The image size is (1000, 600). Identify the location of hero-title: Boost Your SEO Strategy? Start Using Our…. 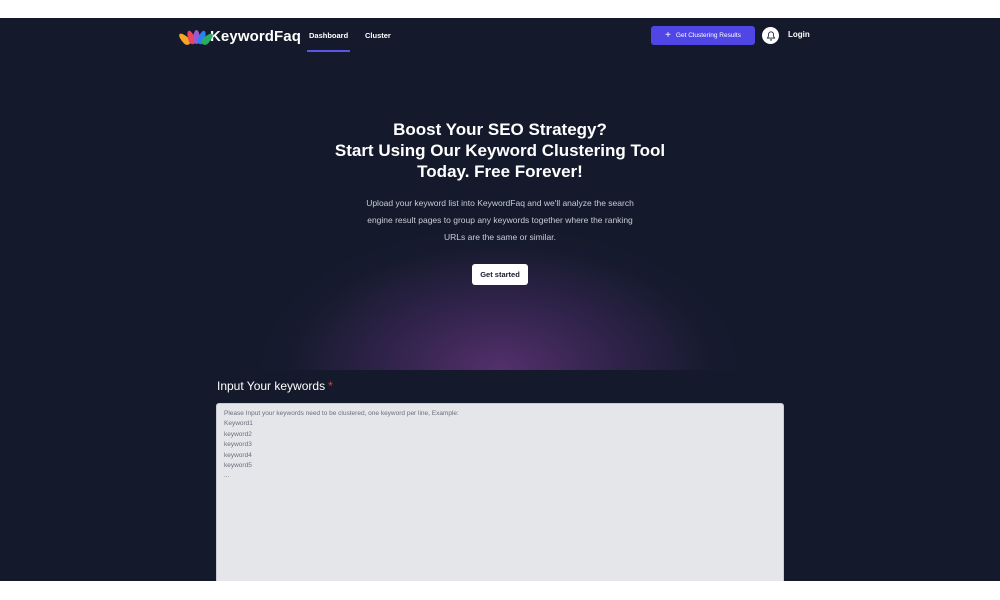
(500, 150).